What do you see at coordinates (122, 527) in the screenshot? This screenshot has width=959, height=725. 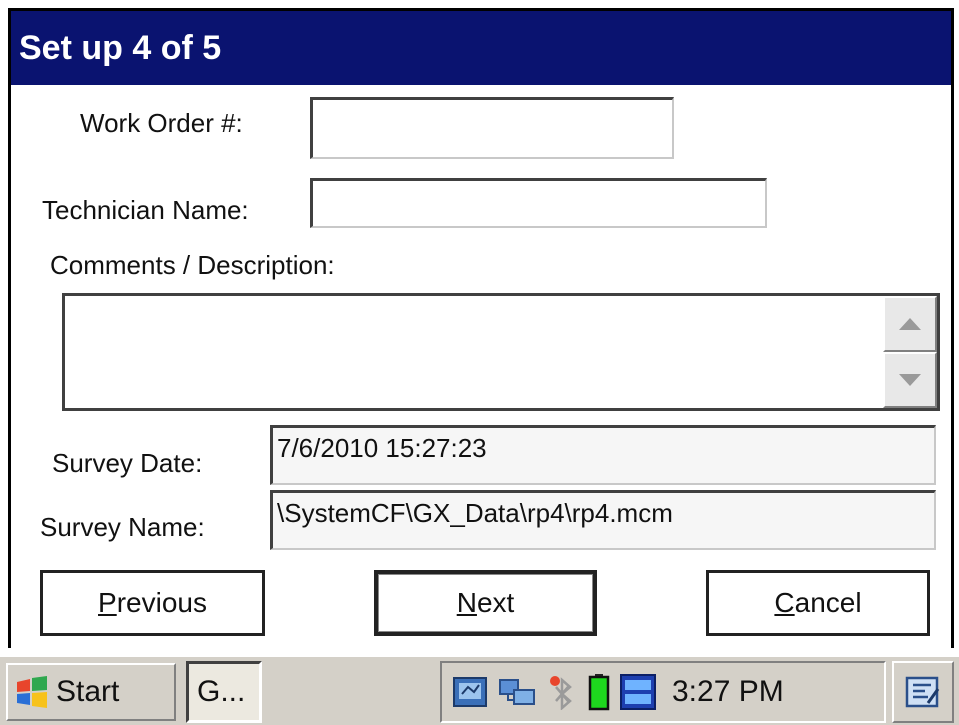 I see `survey-name-label: Survey Name:` at bounding box center [122, 527].